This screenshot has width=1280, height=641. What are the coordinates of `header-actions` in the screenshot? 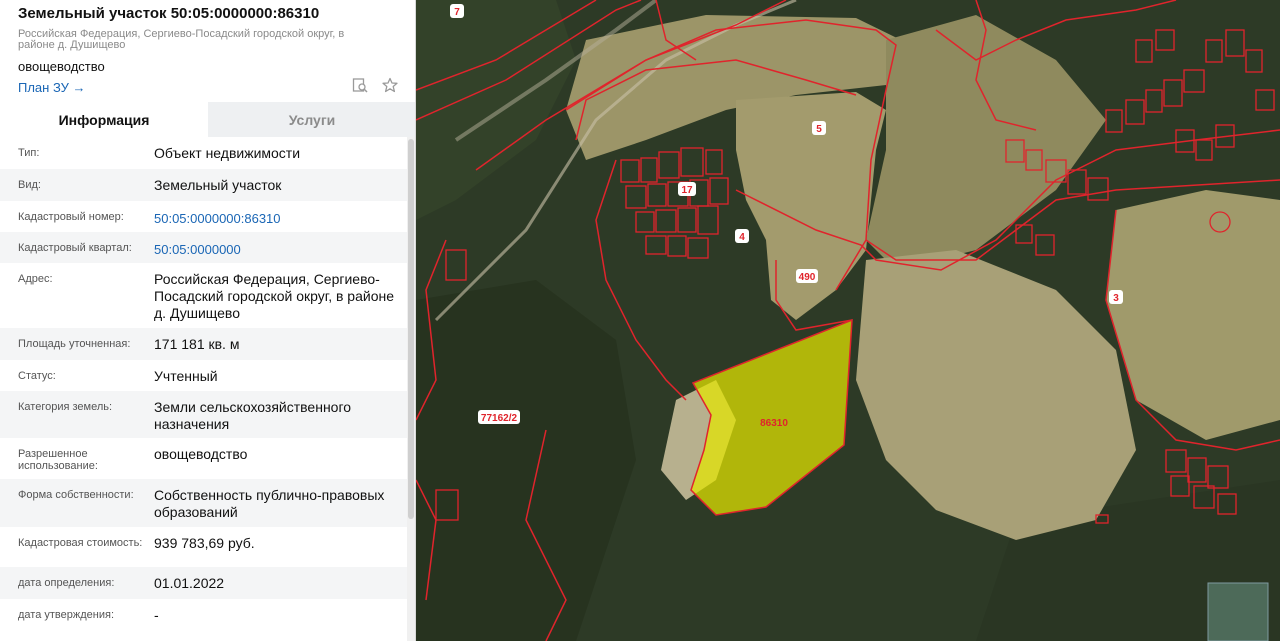 It's located at (375, 85).